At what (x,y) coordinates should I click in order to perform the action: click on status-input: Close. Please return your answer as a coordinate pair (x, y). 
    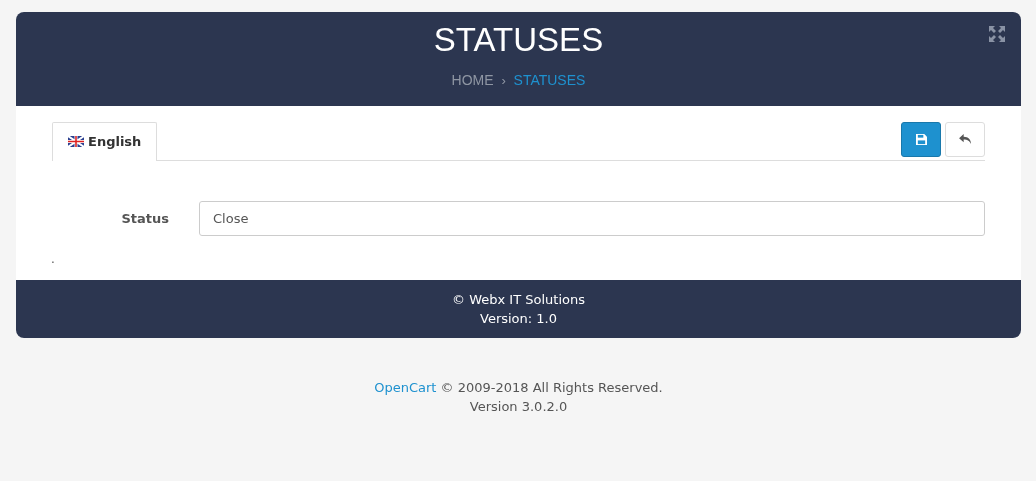
    Looking at the image, I should click on (592, 218).